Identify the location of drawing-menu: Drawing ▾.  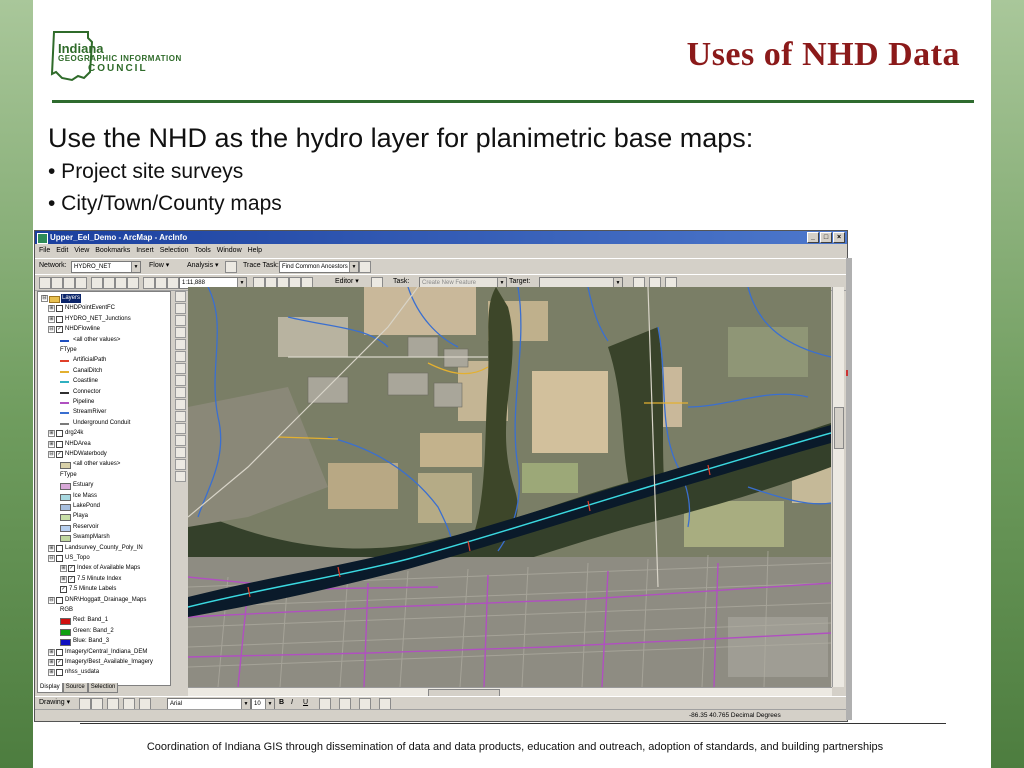
(54, 703).